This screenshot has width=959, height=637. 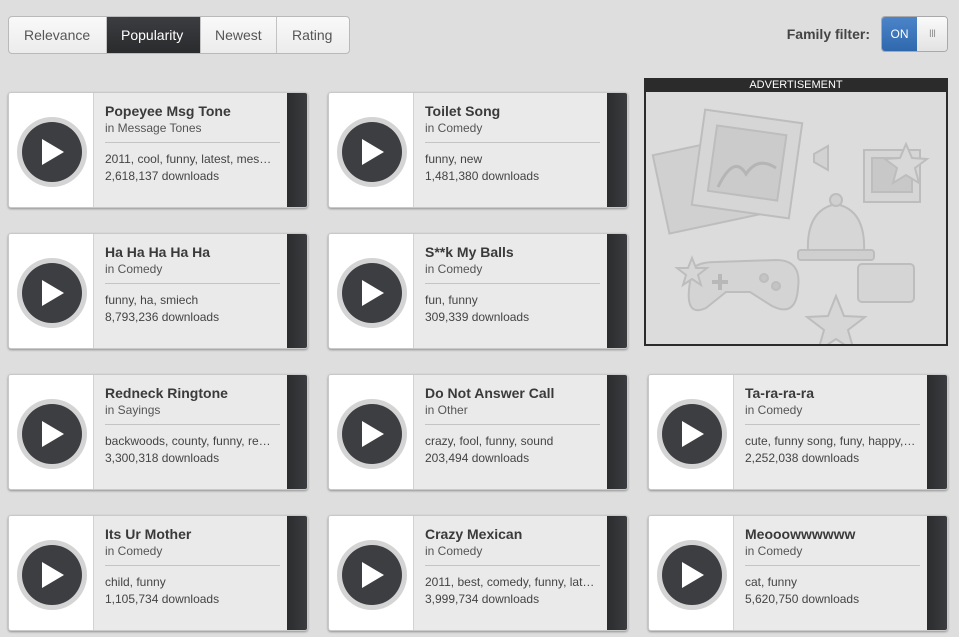 I want to click on card-title: Do Not Answer Call, so click(x=512, y=393).